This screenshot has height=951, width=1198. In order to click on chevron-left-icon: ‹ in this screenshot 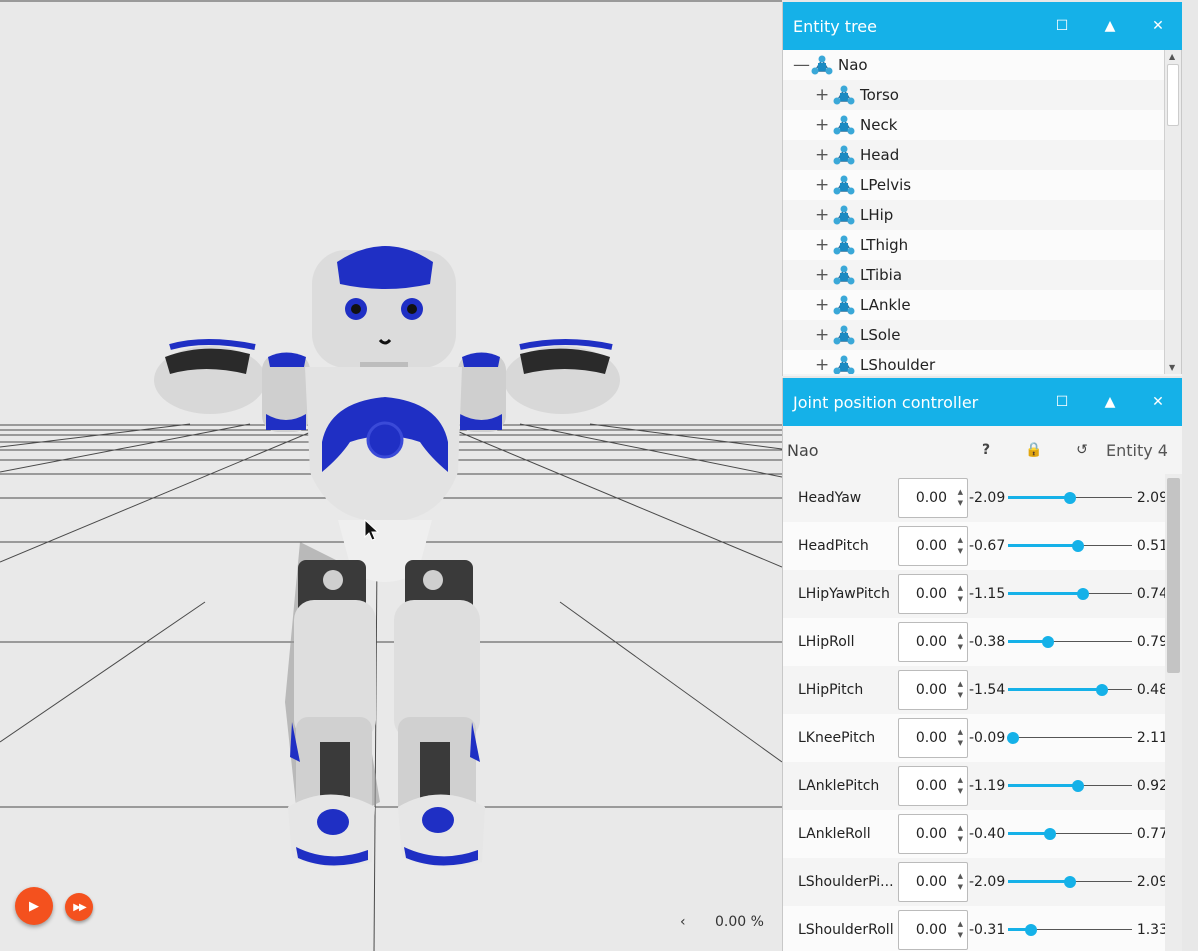, I will do `click(683, 922)`.